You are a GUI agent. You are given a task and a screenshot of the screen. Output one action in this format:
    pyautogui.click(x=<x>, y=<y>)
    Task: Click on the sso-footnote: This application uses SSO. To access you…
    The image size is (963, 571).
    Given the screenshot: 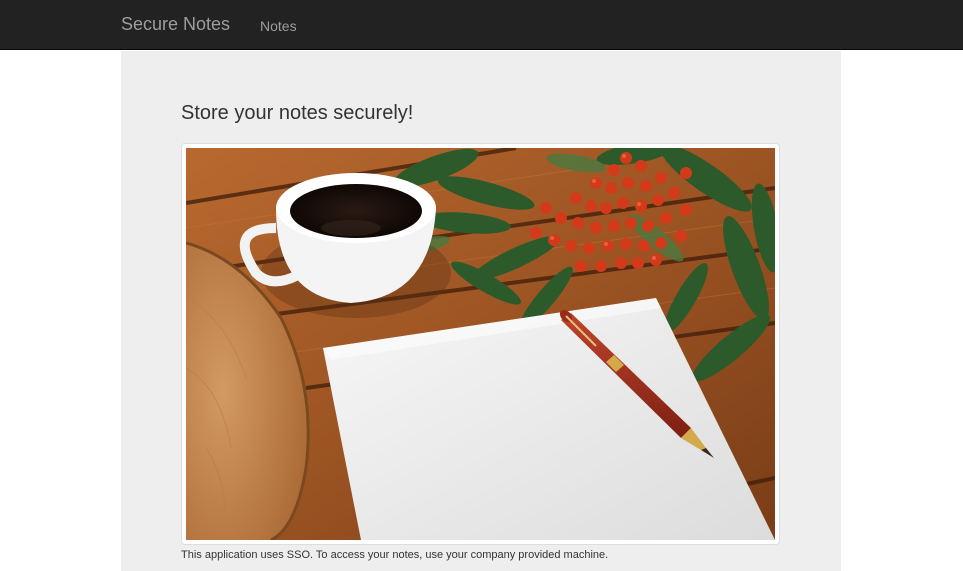 What is the action you would take?
    pyautogui.click(x=395, y=555)
    